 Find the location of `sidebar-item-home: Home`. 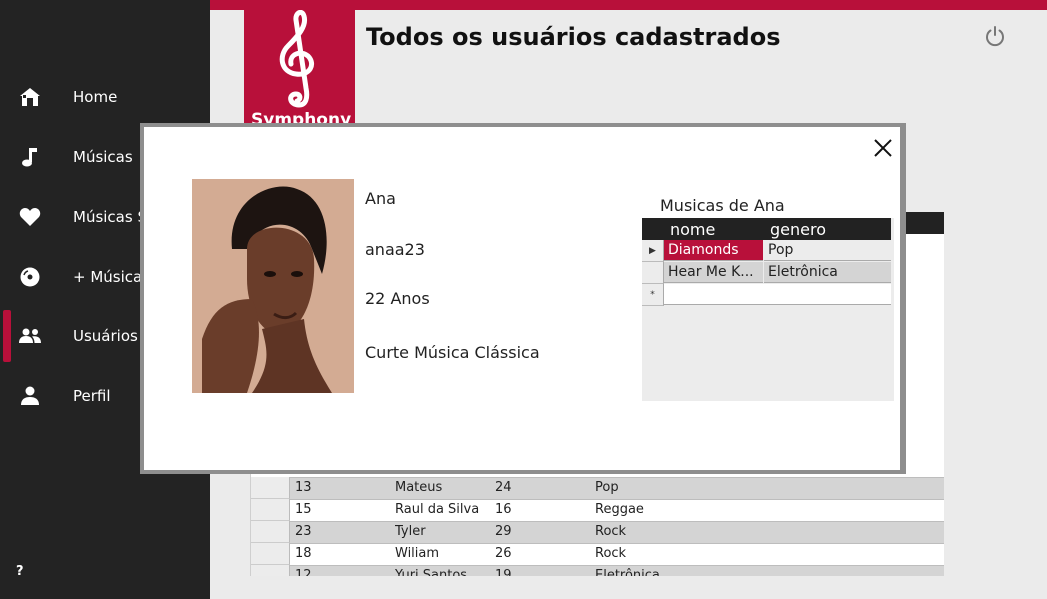

sidebar-item-home: Home is located at coordinates (105, 97).